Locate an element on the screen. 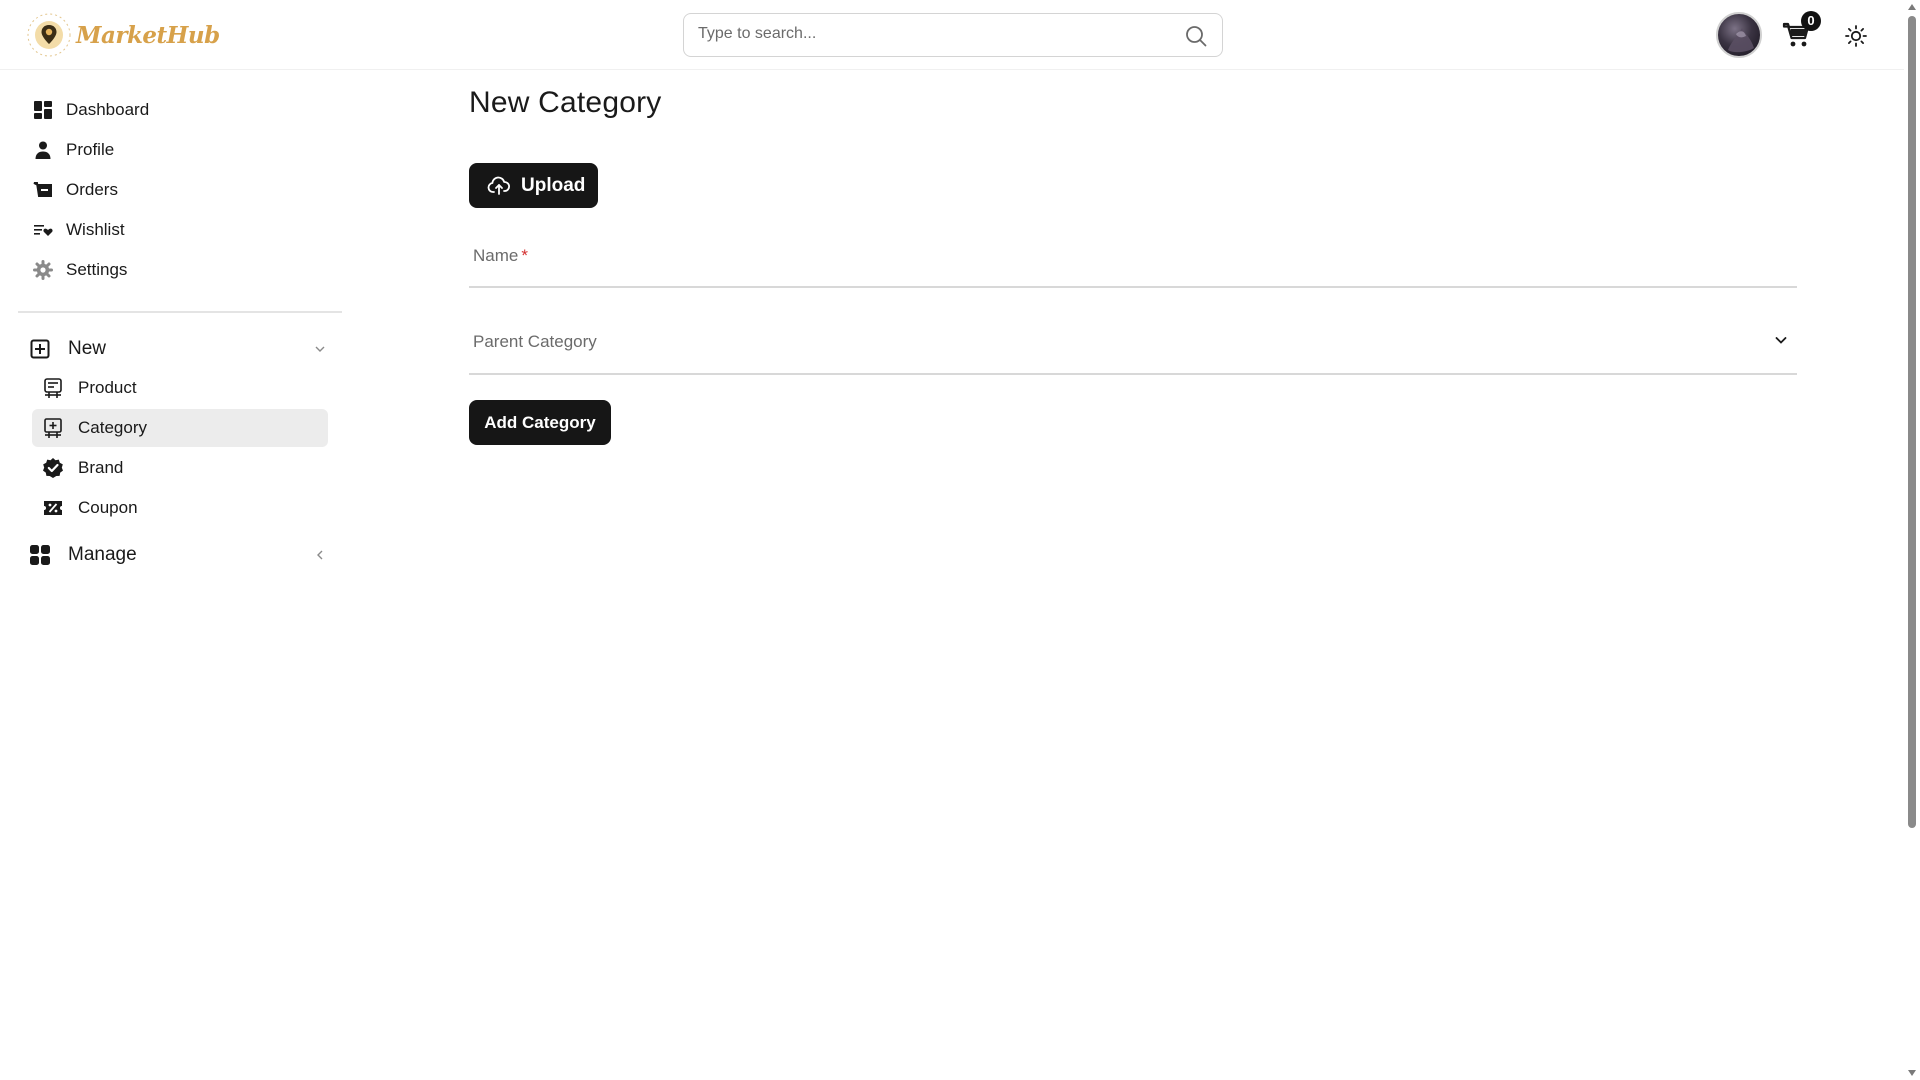  sidebar-divider is located at coordinates (180, 312).